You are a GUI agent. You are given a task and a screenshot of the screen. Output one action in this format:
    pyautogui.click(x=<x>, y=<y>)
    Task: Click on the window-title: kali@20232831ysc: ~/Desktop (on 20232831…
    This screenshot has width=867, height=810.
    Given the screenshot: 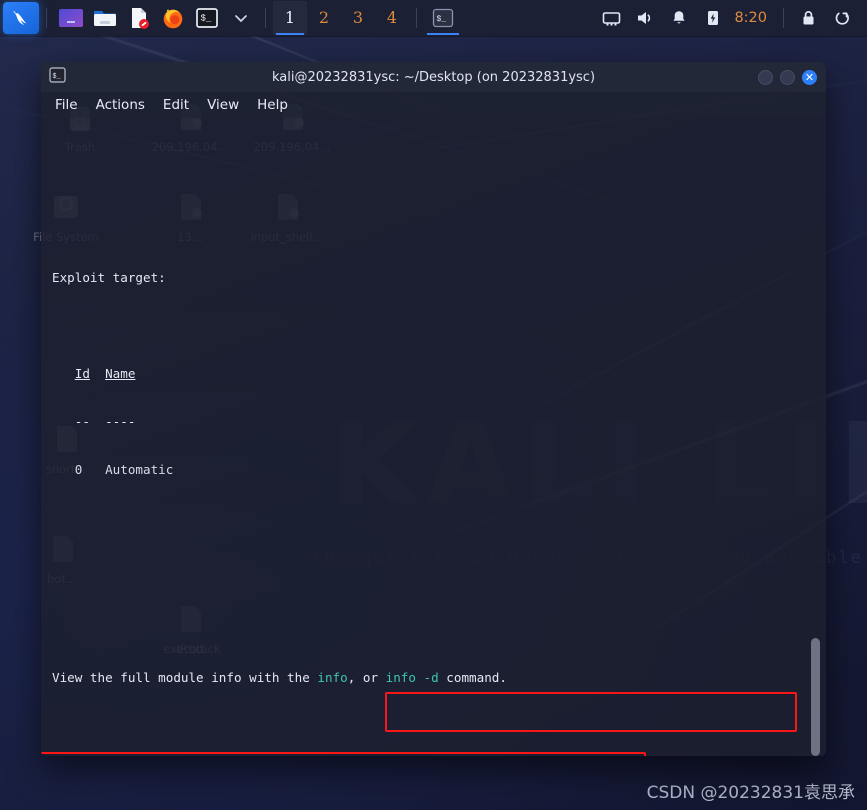 What is the action you would take?
    pyautogui.click(x=433, y=77)
    